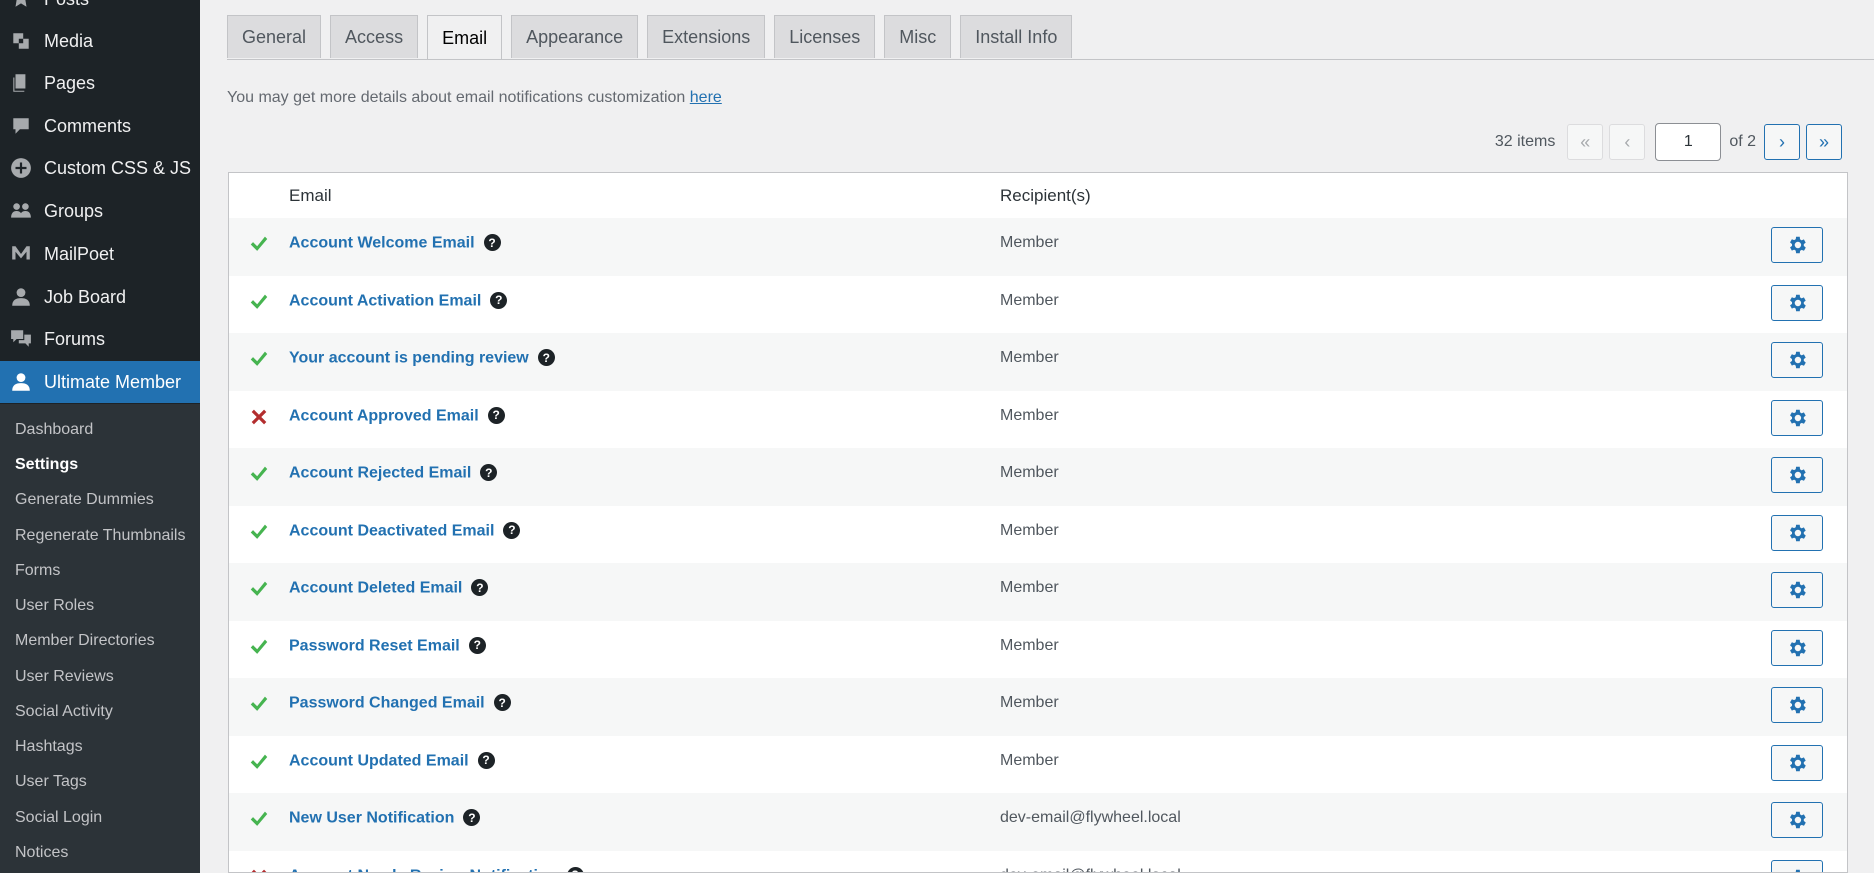 This screenshot has width=1874, height=873. I want to click on email-name-link: Password Changed Email?, so click(400, 703).